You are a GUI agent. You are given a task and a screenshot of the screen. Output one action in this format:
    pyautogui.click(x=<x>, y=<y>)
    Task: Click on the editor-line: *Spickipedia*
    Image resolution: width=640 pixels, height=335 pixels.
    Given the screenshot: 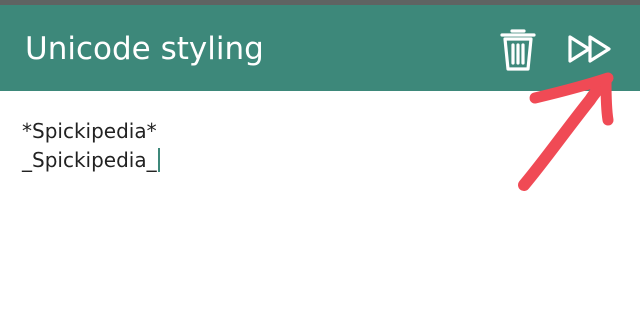 What is the action you would take?
    pyautogui.click(x=89, y=131)
    